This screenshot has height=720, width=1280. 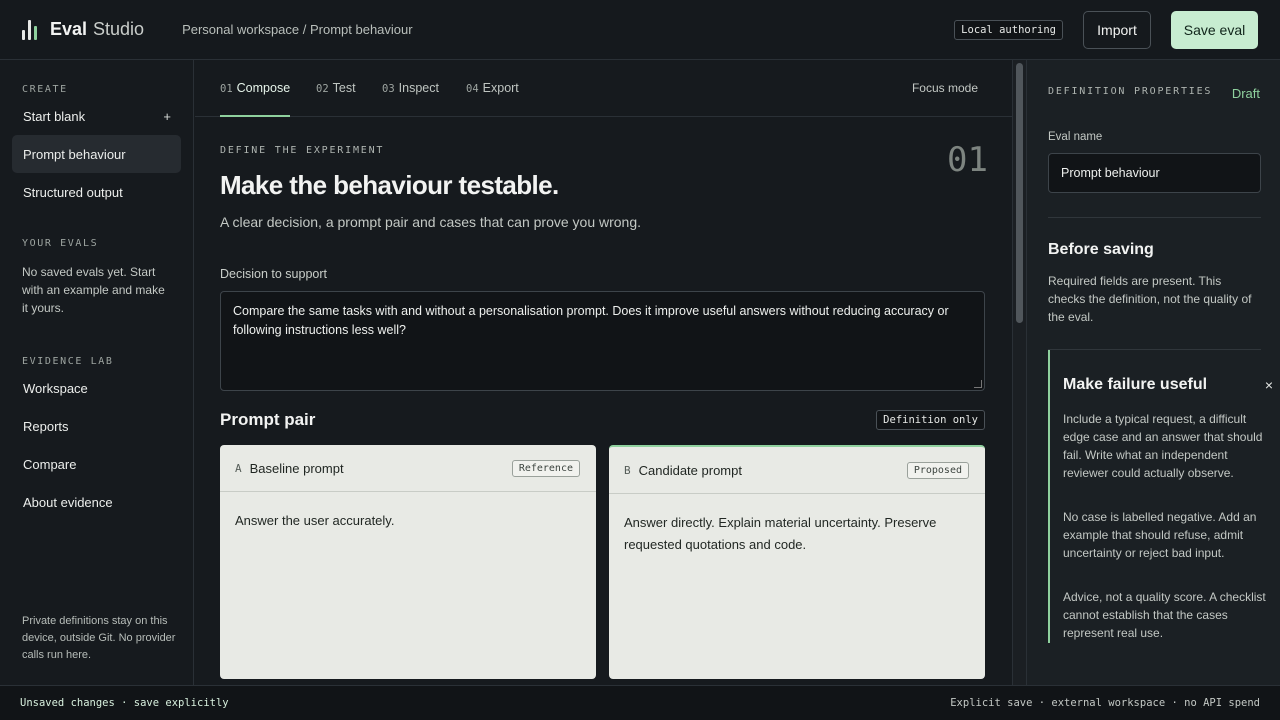 What do you see at coordinates (472, 89) in the screenshot?
I see `tab-number: 04` at bounding box center [472, 89].